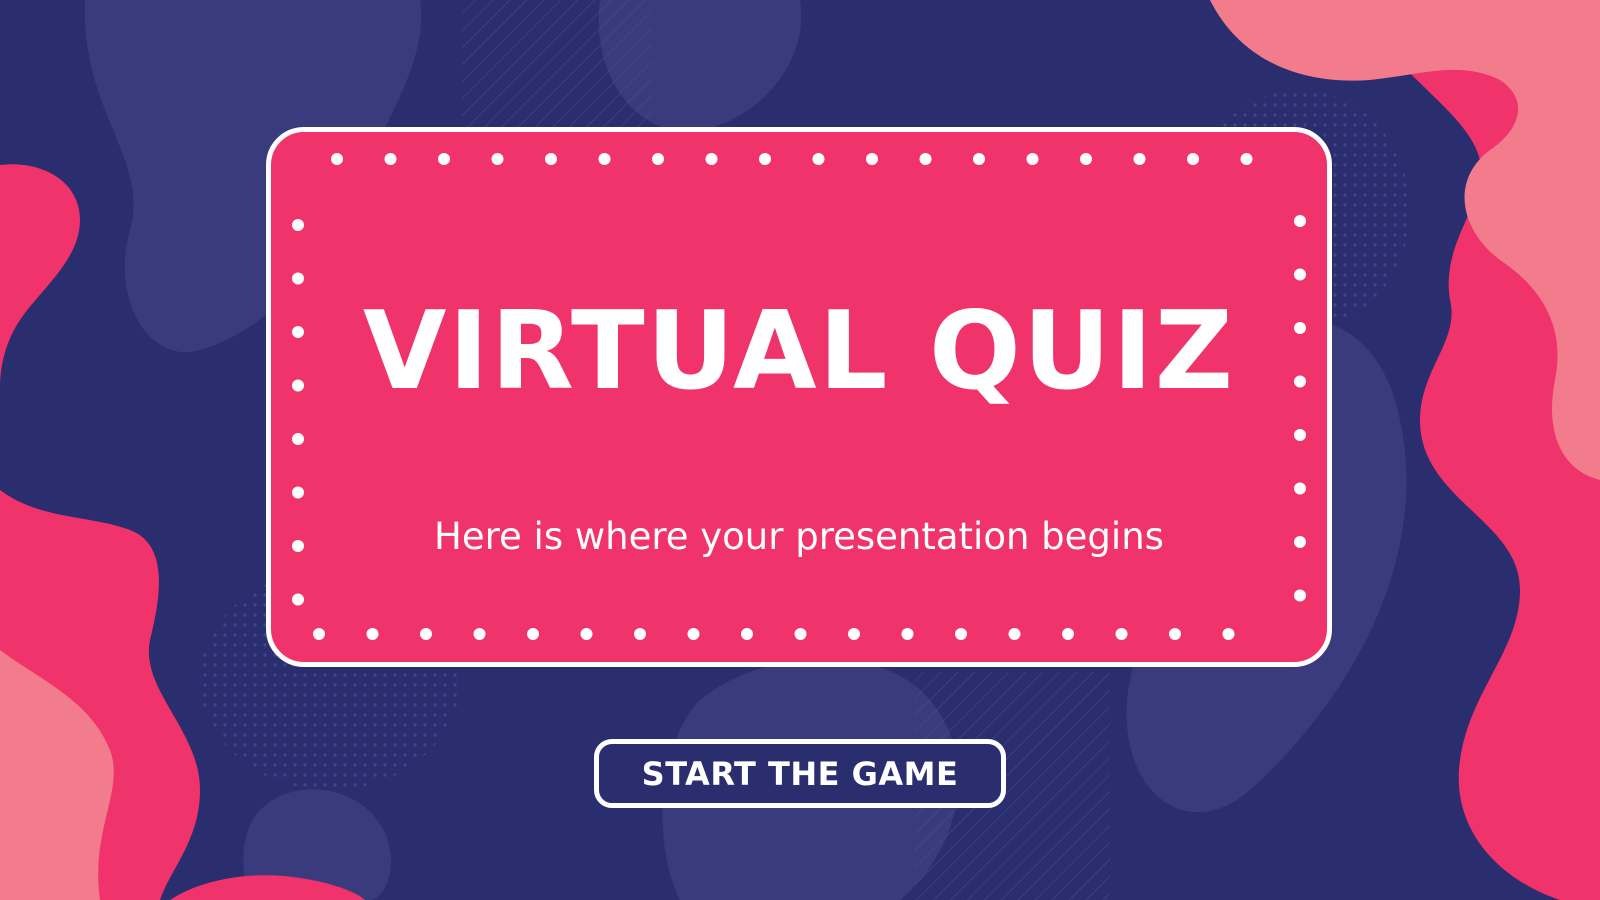 The width and height of the screenshot is (1600, 900). What do you see at coordinates (799, 351) in the screenshot?
I see `page-title: VIRTUAL QUIZ` at bounding box center [799, 351].